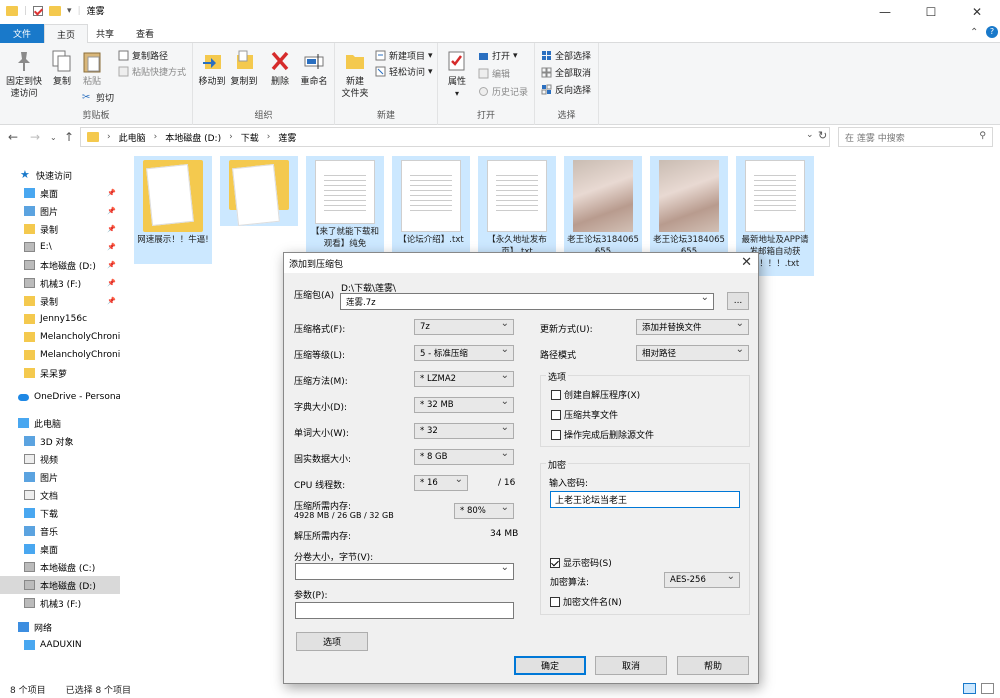  Describe the element at coordinates (60, 397) in the screenshot. I see `sidebar-item: OneDrive - Persona` at that location.